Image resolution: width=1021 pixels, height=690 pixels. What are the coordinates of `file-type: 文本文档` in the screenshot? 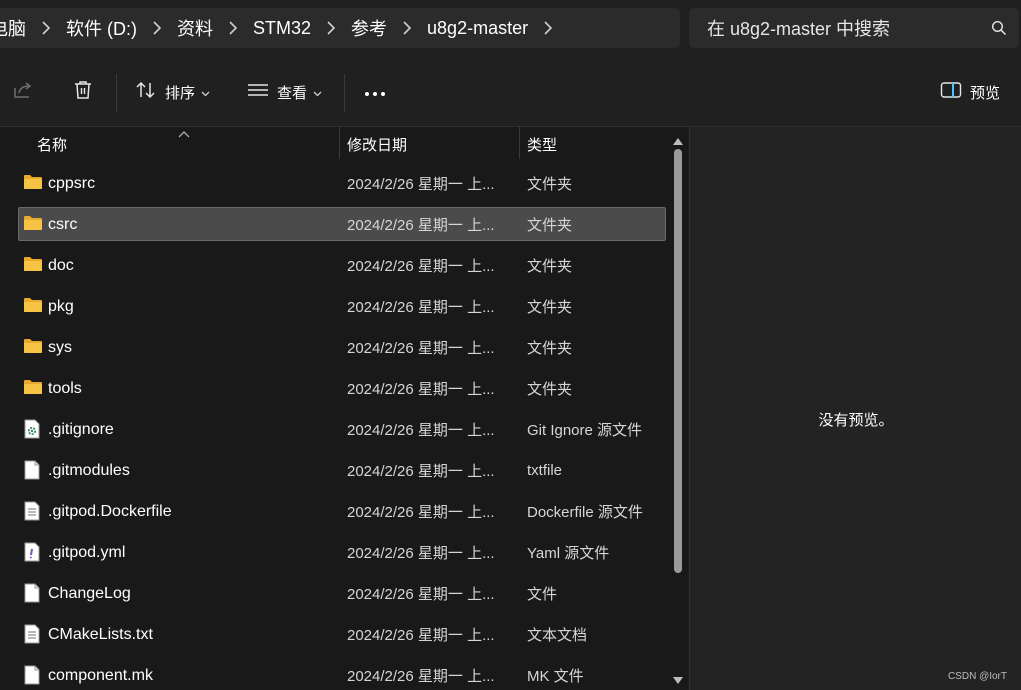 It's located at (557, 635).